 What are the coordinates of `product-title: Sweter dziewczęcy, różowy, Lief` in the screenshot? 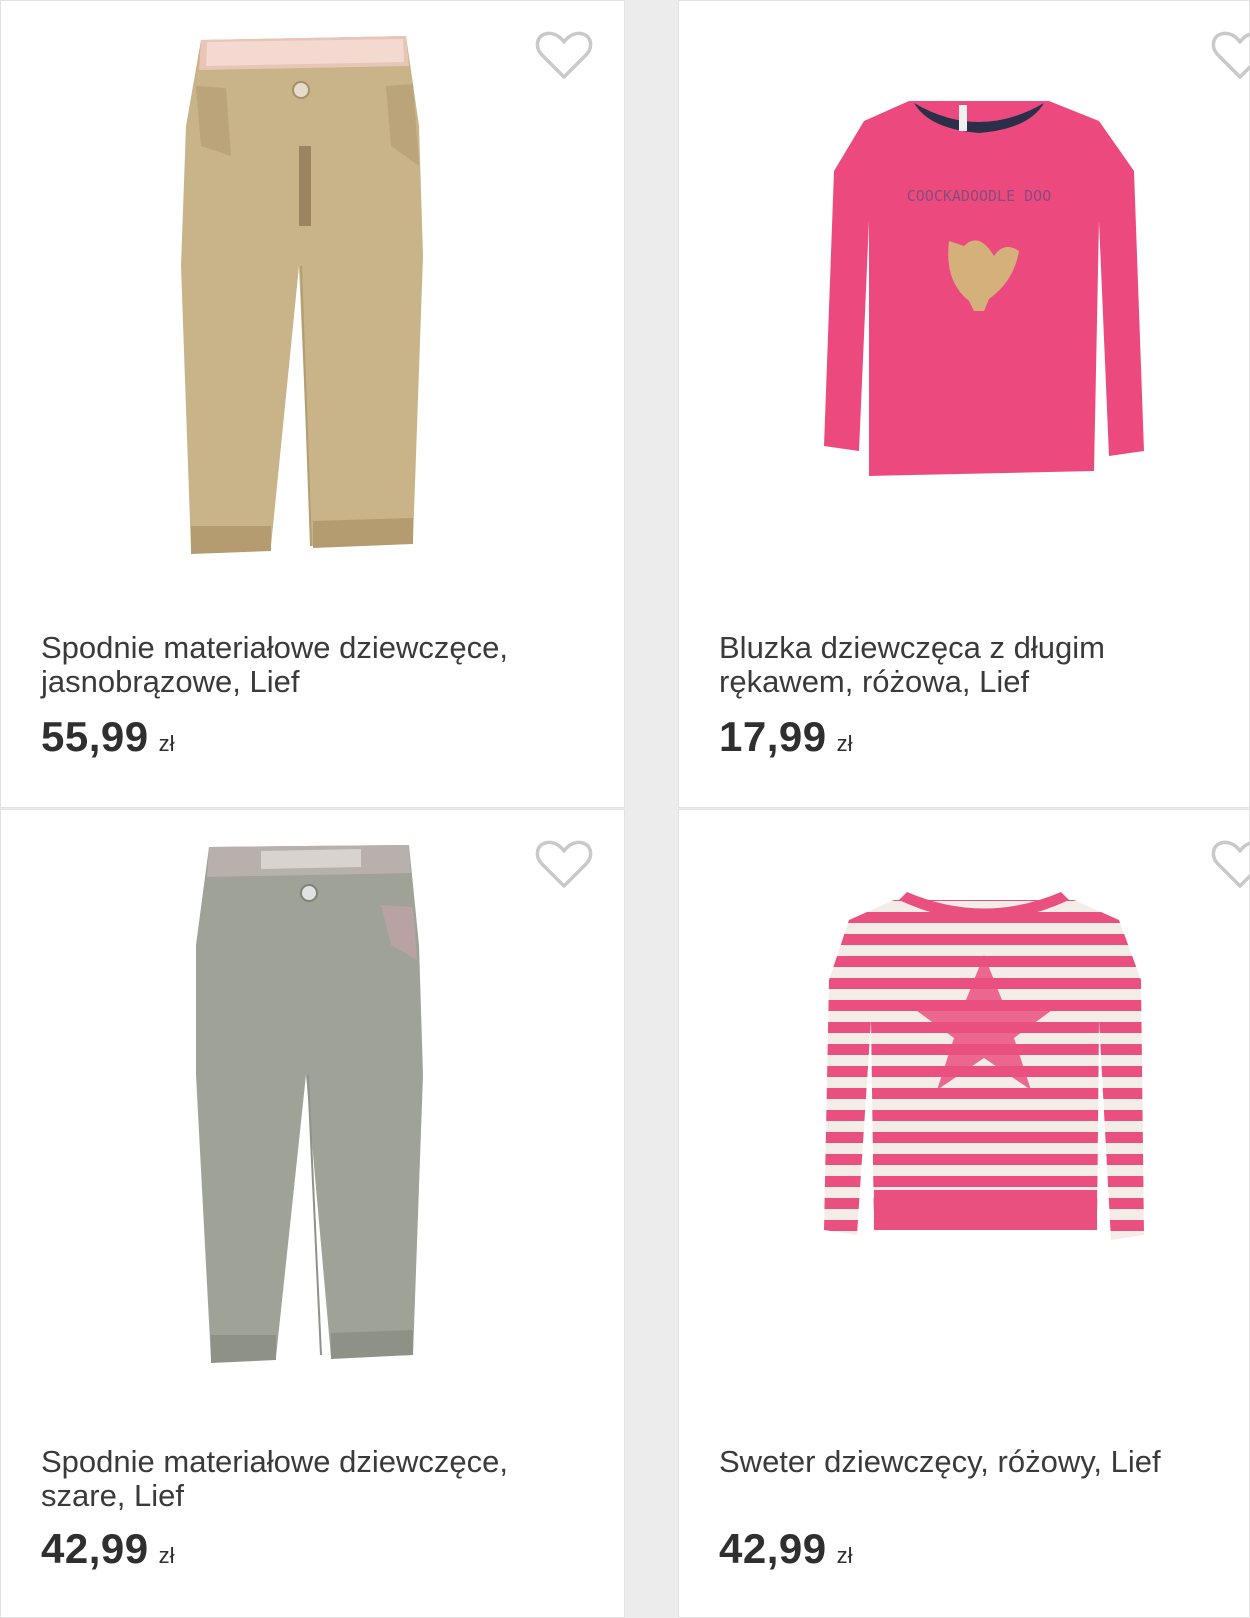 It's located at (974, 1462).